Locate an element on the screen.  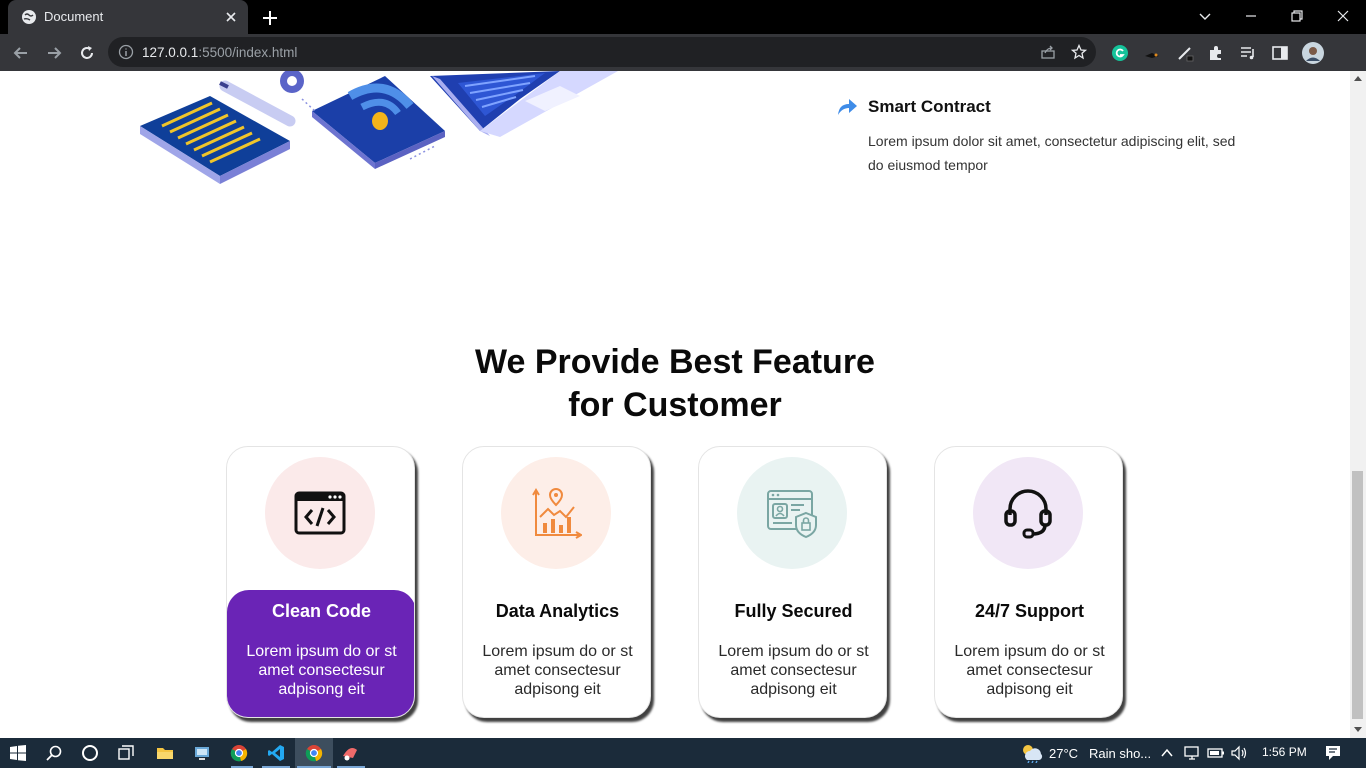
battery-icon is located at coordinates (1216, 753).